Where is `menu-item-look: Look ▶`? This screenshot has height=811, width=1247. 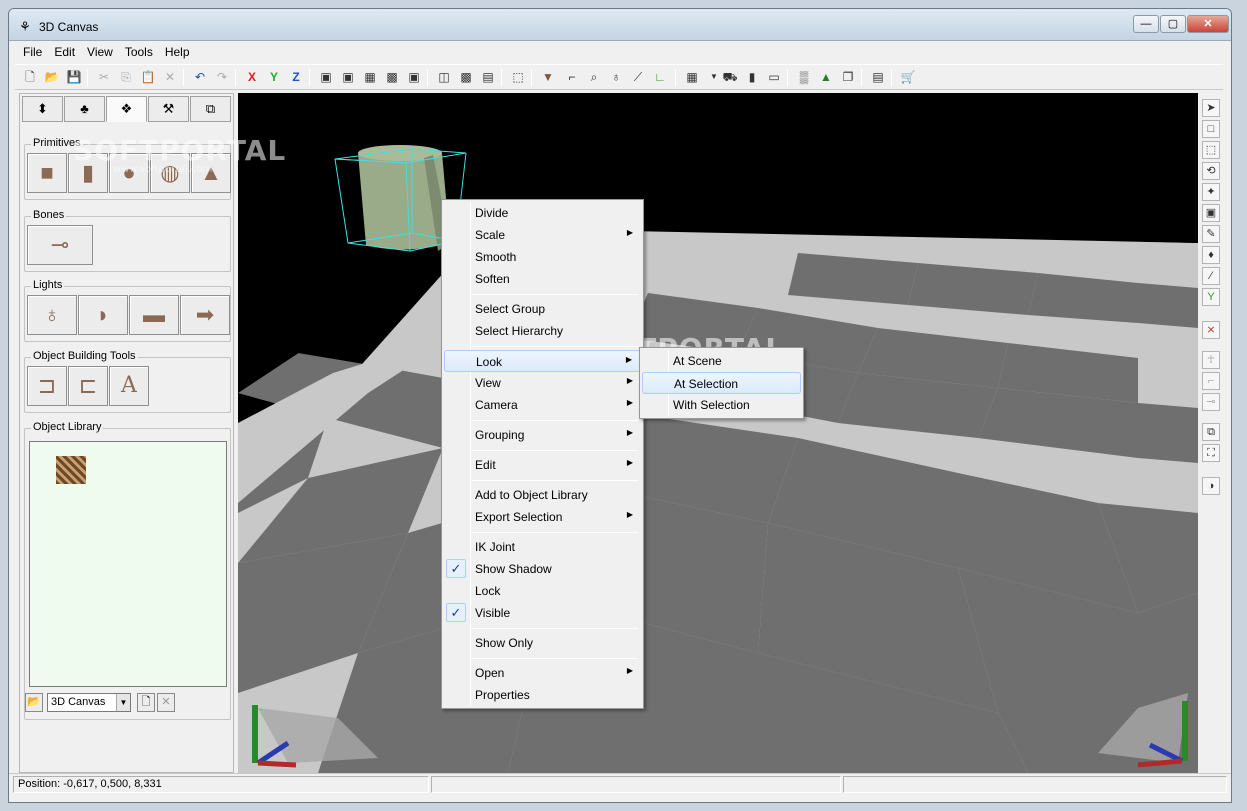
menu-item-look: Look ▶ is located at coordinates (542, 361).